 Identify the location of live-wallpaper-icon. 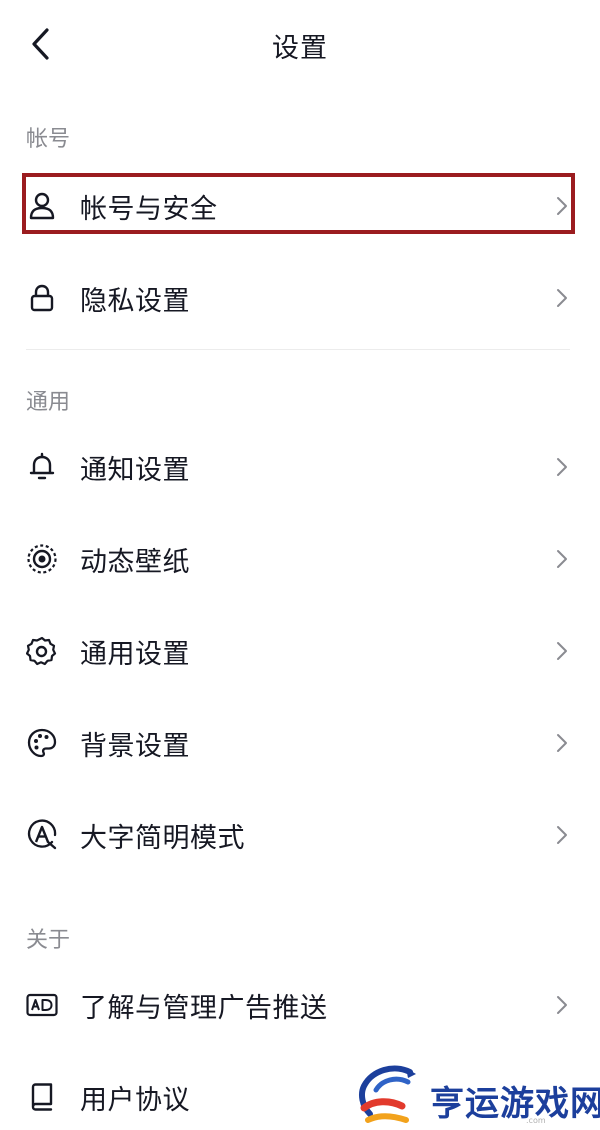
(42, 559).